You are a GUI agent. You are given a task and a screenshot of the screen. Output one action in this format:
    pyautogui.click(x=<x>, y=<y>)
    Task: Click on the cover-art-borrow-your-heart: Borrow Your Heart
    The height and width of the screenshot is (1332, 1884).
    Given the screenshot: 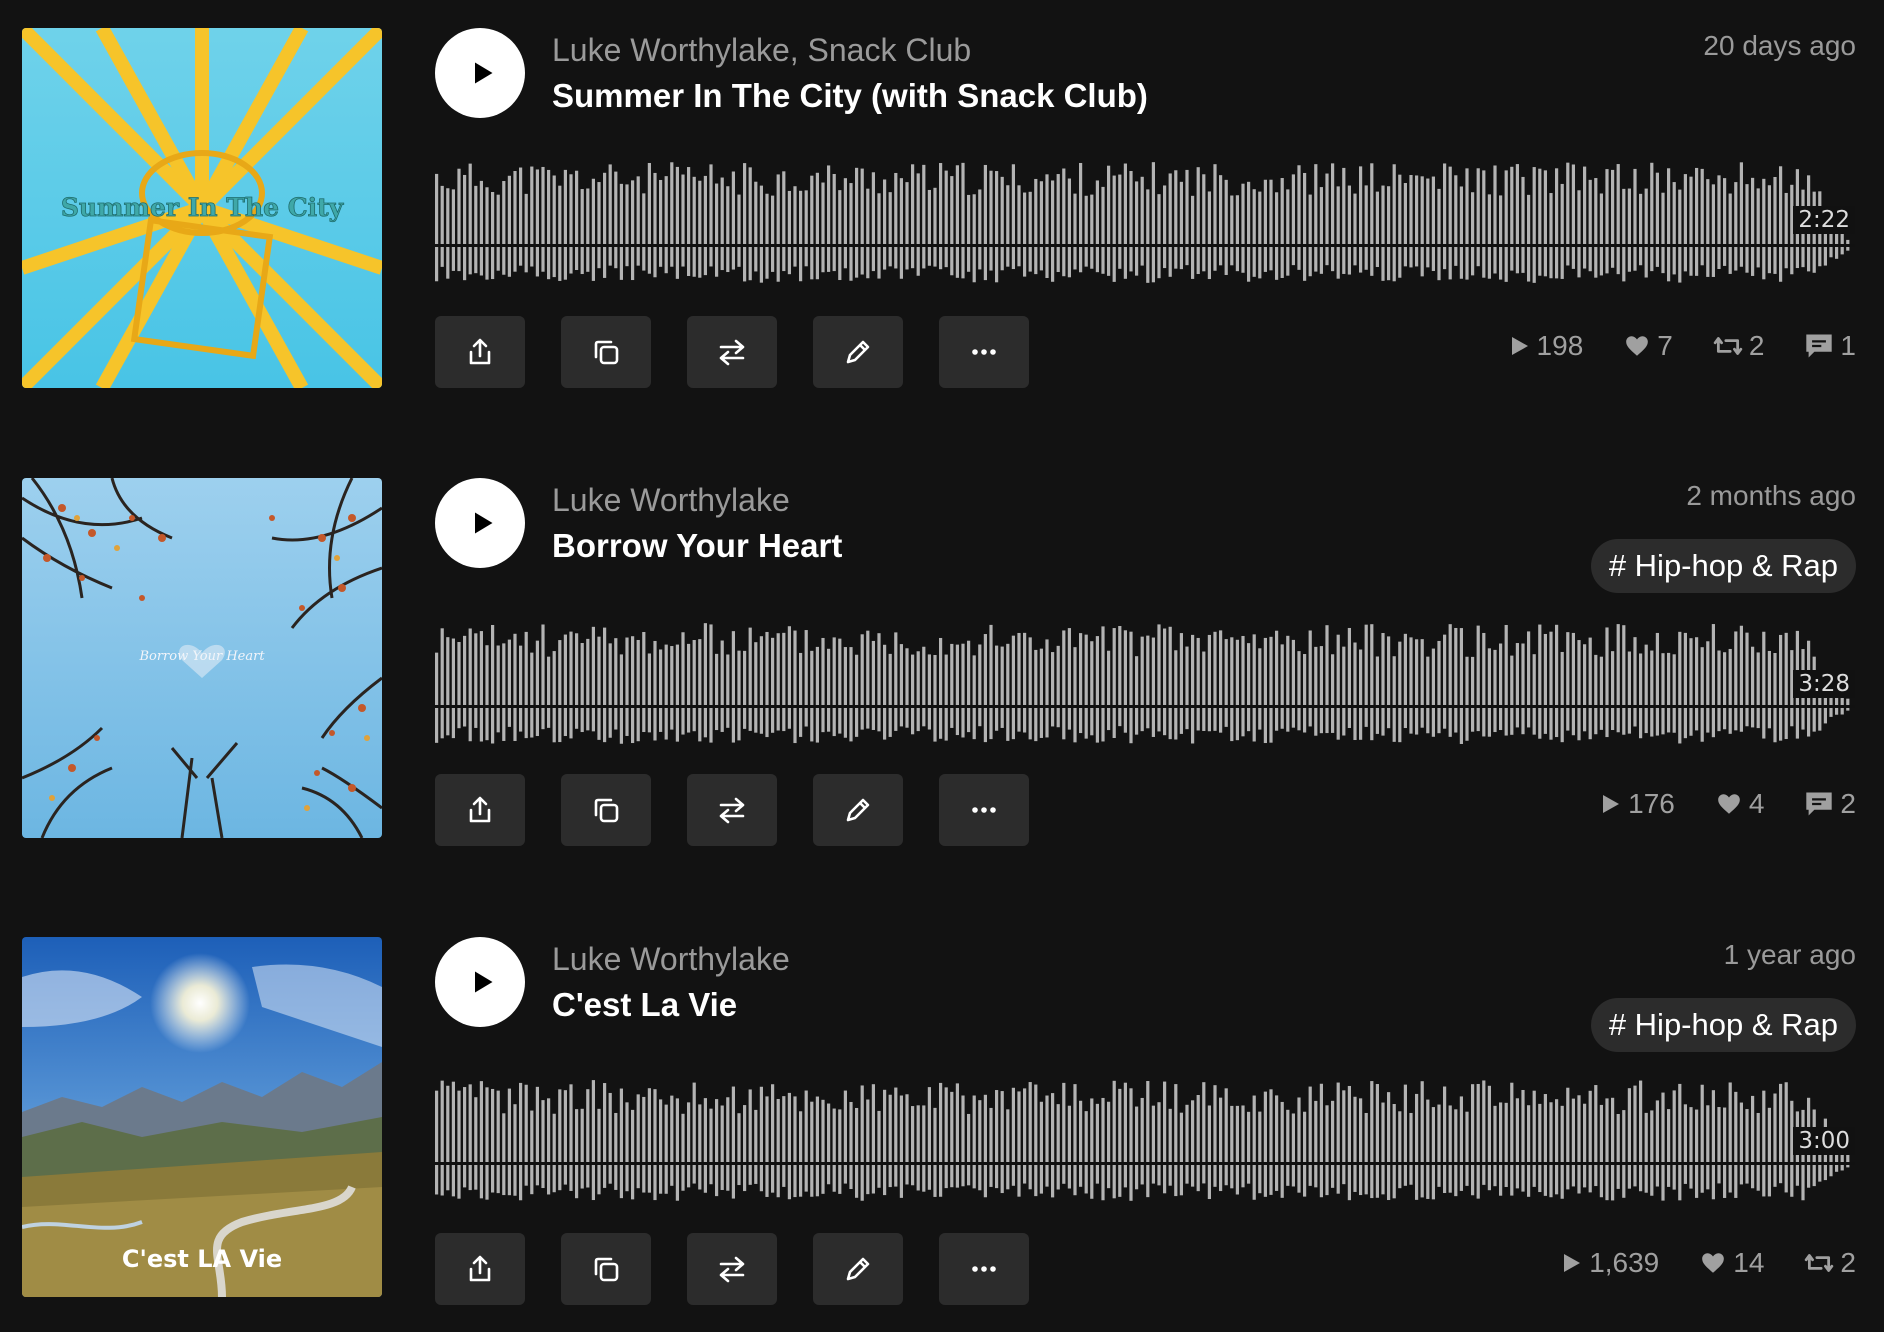 What is the action you would take?
    pyautogui.click(x=202, y=658)
    